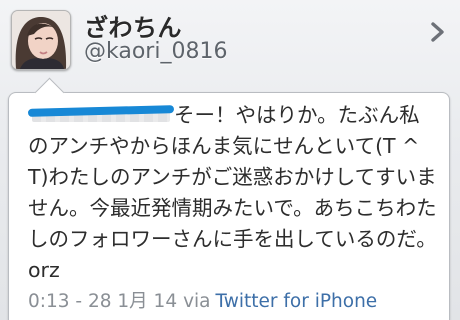  Describe the element at coordinates (438, 32) in the screenshot. I see `chevron-right-icon` at that location.